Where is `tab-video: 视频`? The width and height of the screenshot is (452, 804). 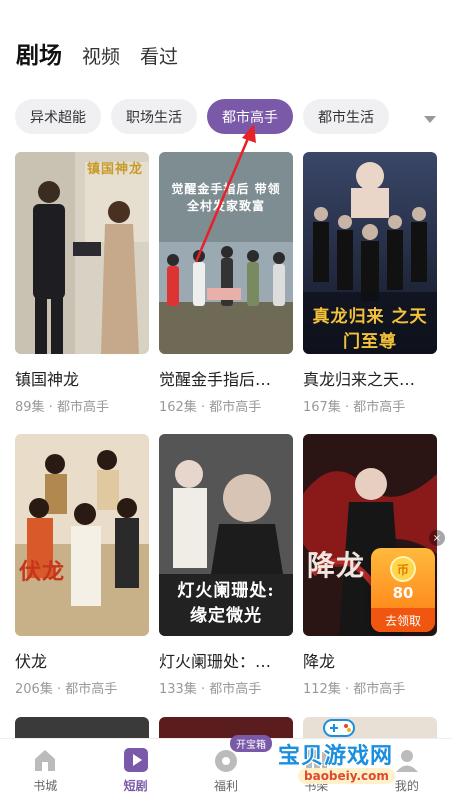
tab-video: 视频 is located at coordinates (101, 55).